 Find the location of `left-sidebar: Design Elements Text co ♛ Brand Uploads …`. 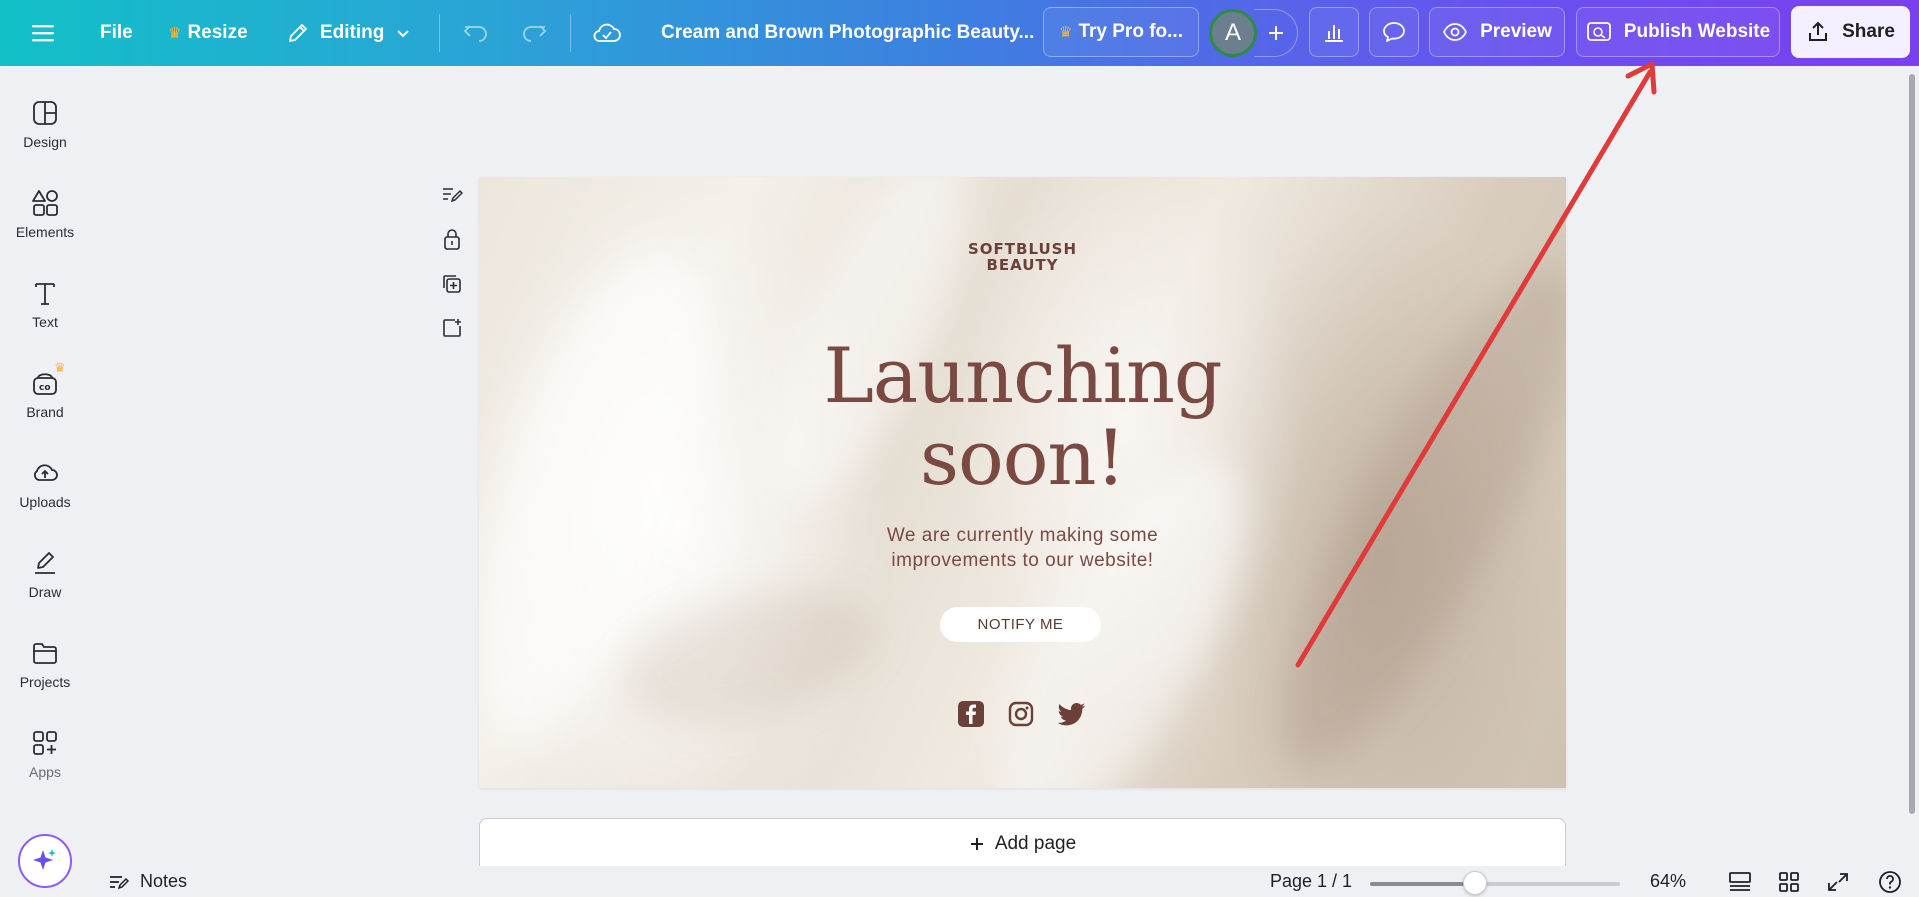

left-sidebar: Design Elements Text co ♛ Brand Uploads … is located at coordinates (45, 481).